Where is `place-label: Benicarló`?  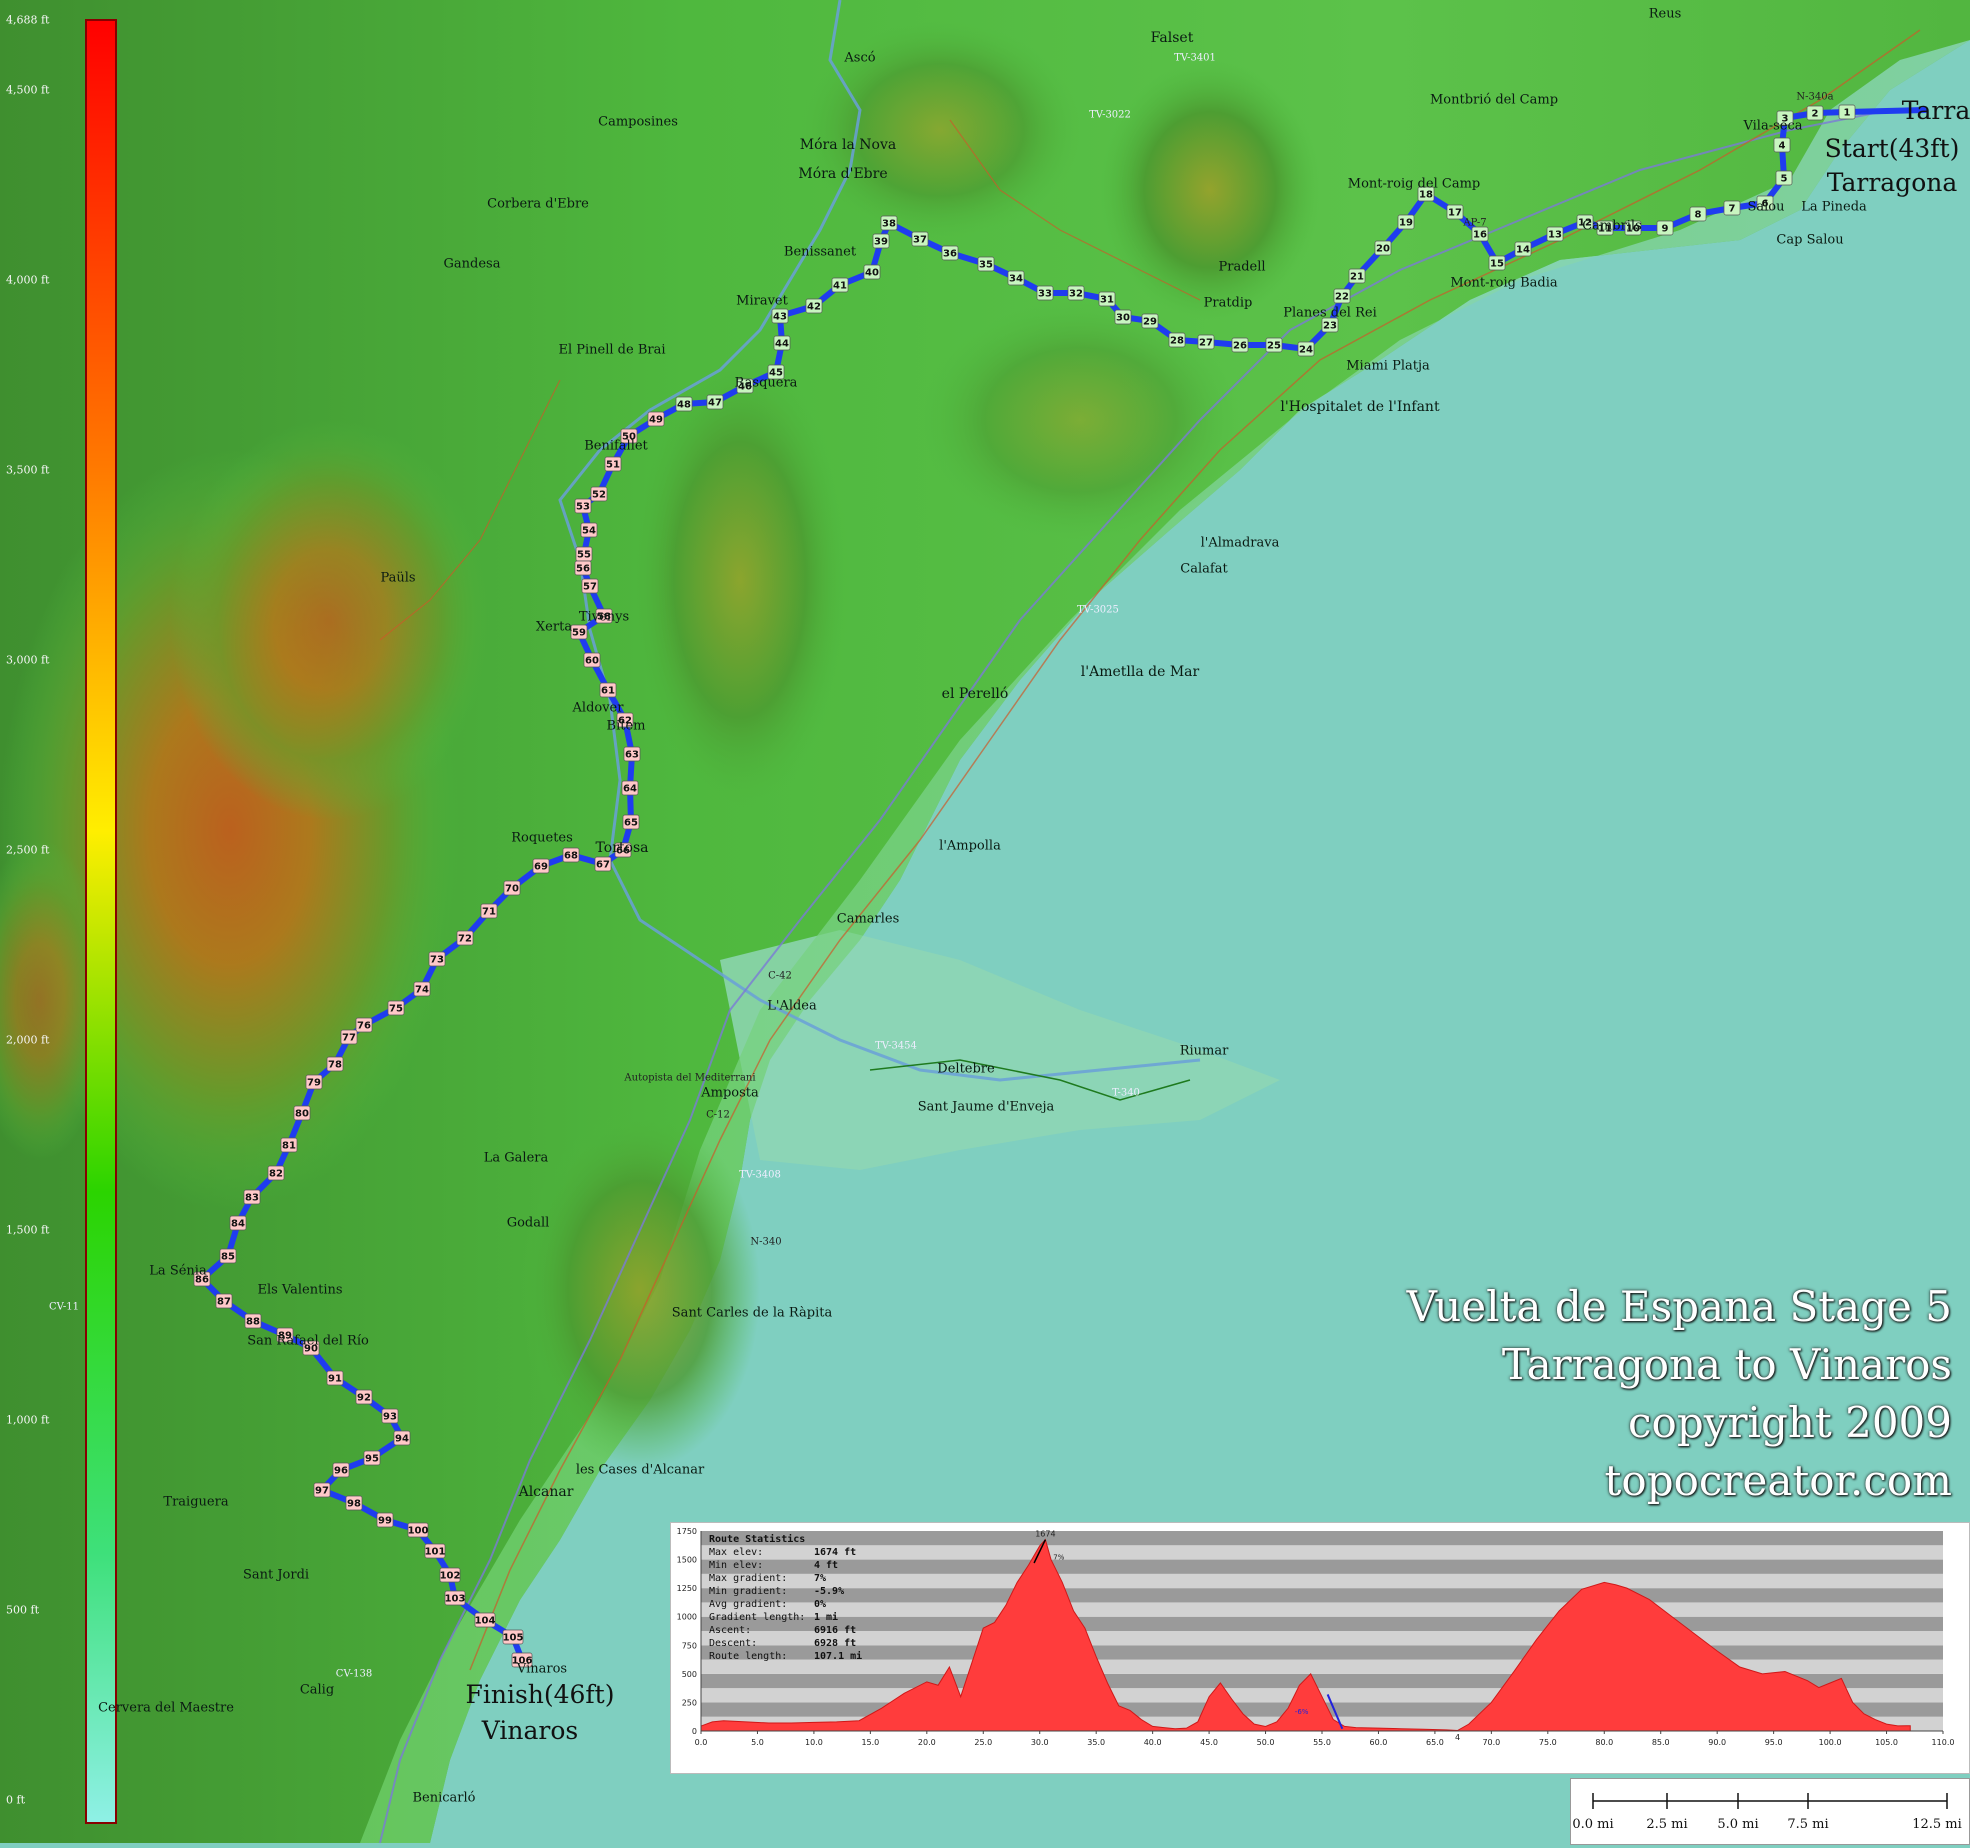
place-label: Benicarló is located at coordinates (444, 1798).